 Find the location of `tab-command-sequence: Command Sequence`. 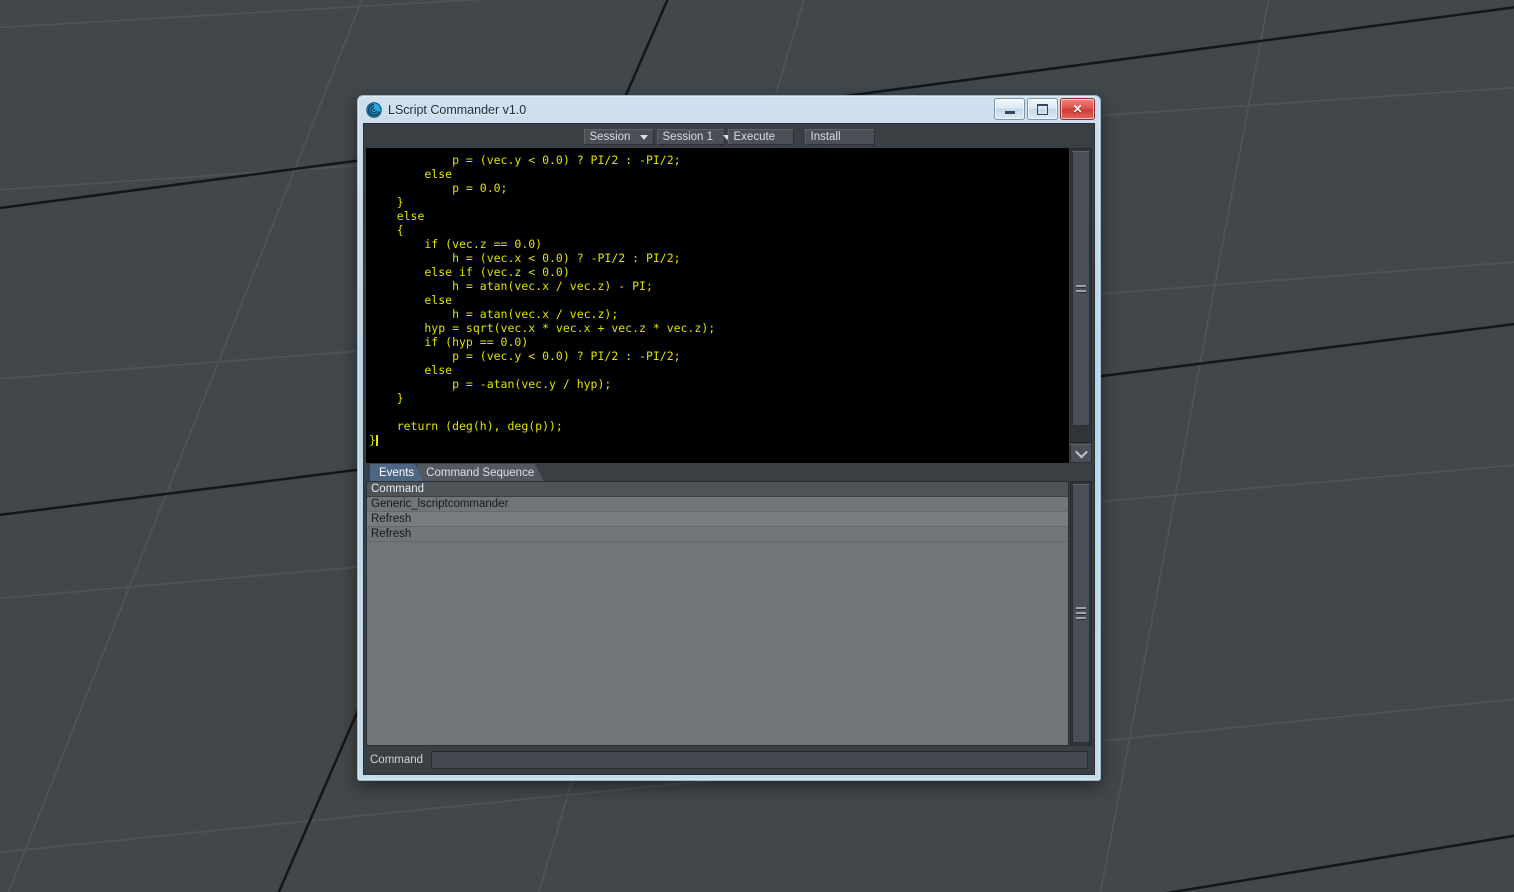

tab-command-sequence: Command Sequence is located at coordinates (480, 472).